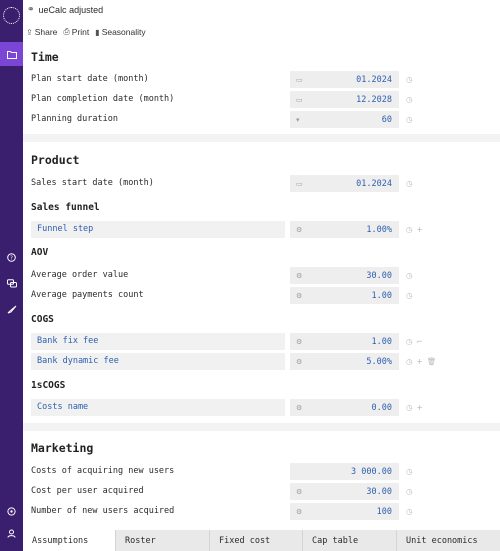  I want to click on settings-icon, so click(11, 511).